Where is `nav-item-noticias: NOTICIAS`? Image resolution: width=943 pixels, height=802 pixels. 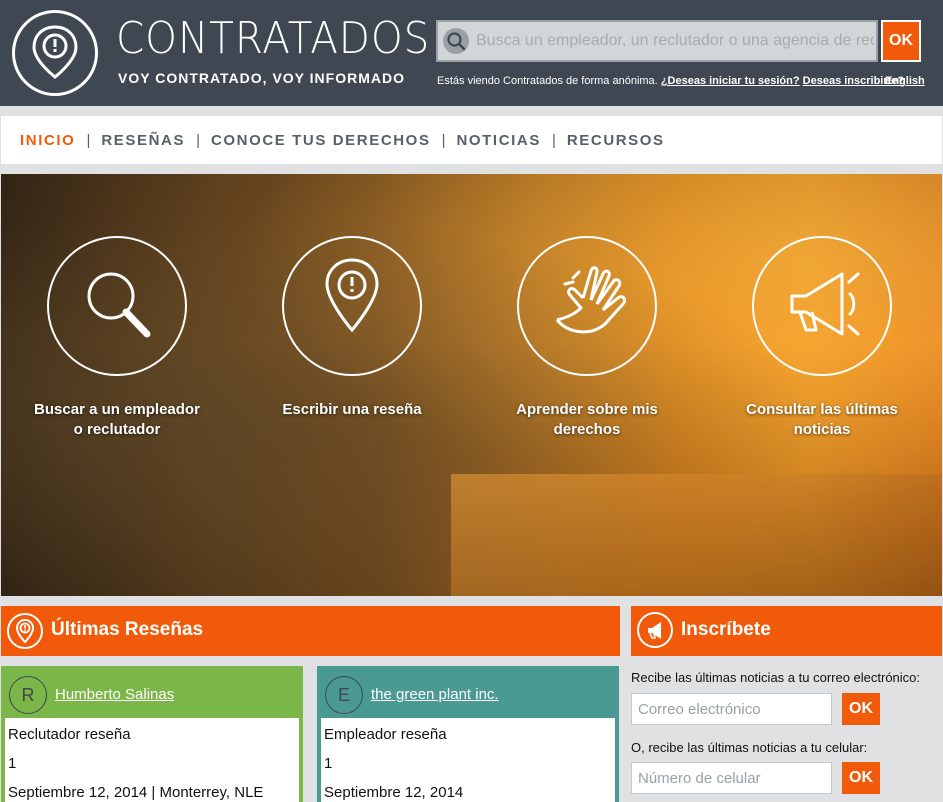
nav-item-noticias: NOTICIAS is located at coordinates (498, 140).